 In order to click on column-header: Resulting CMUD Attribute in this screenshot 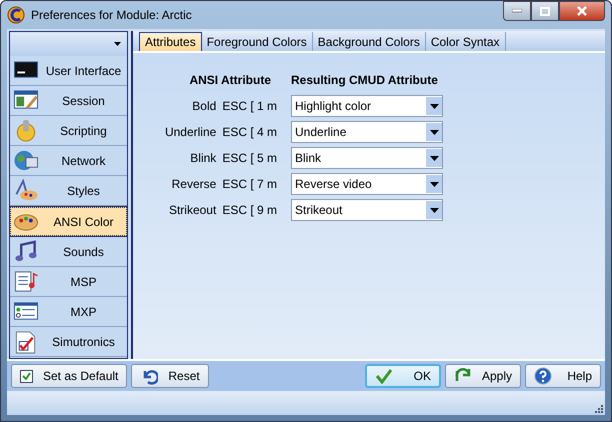, I will do `click(365, 80)`.